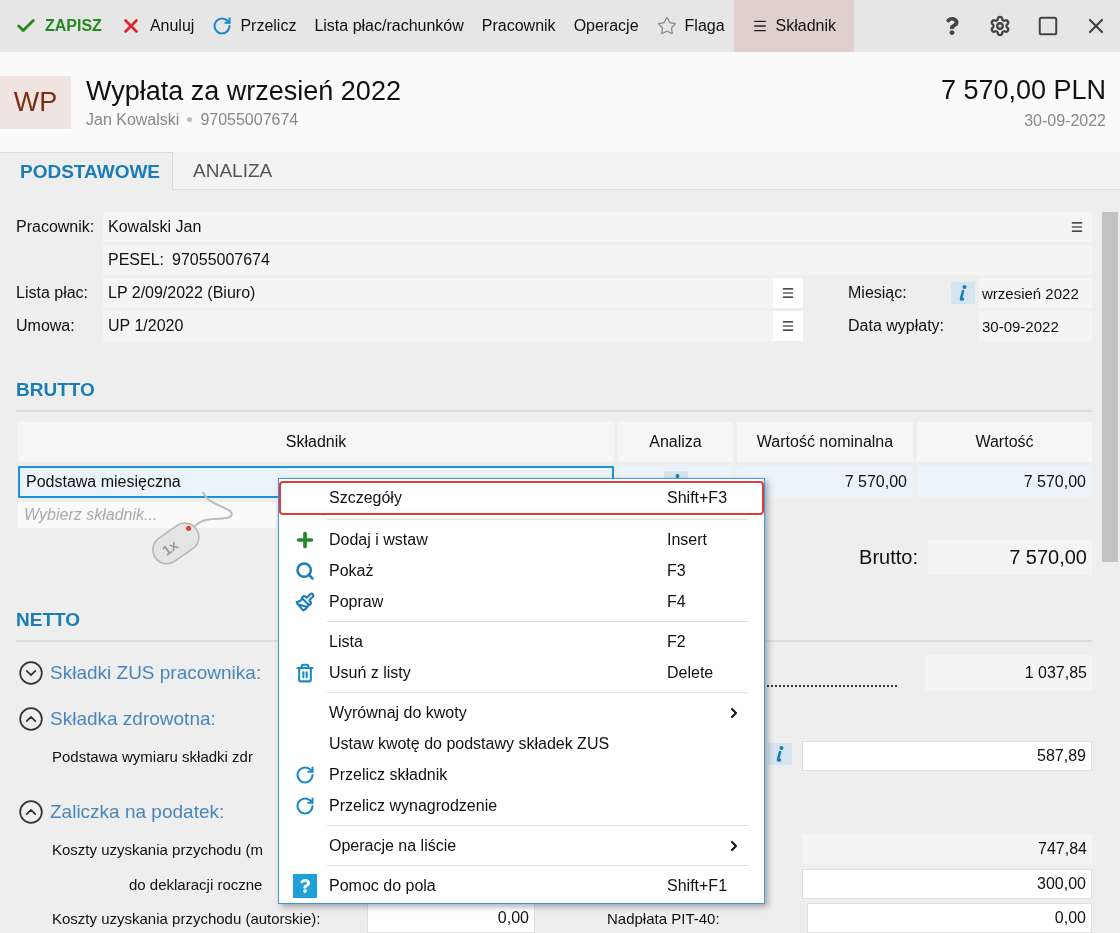 The width and height of the screenshot is (1120, 933). Describe the element at coordinates (1035, 293) in the screenshot. I see `month-field: wrzesień 2022` at that location.